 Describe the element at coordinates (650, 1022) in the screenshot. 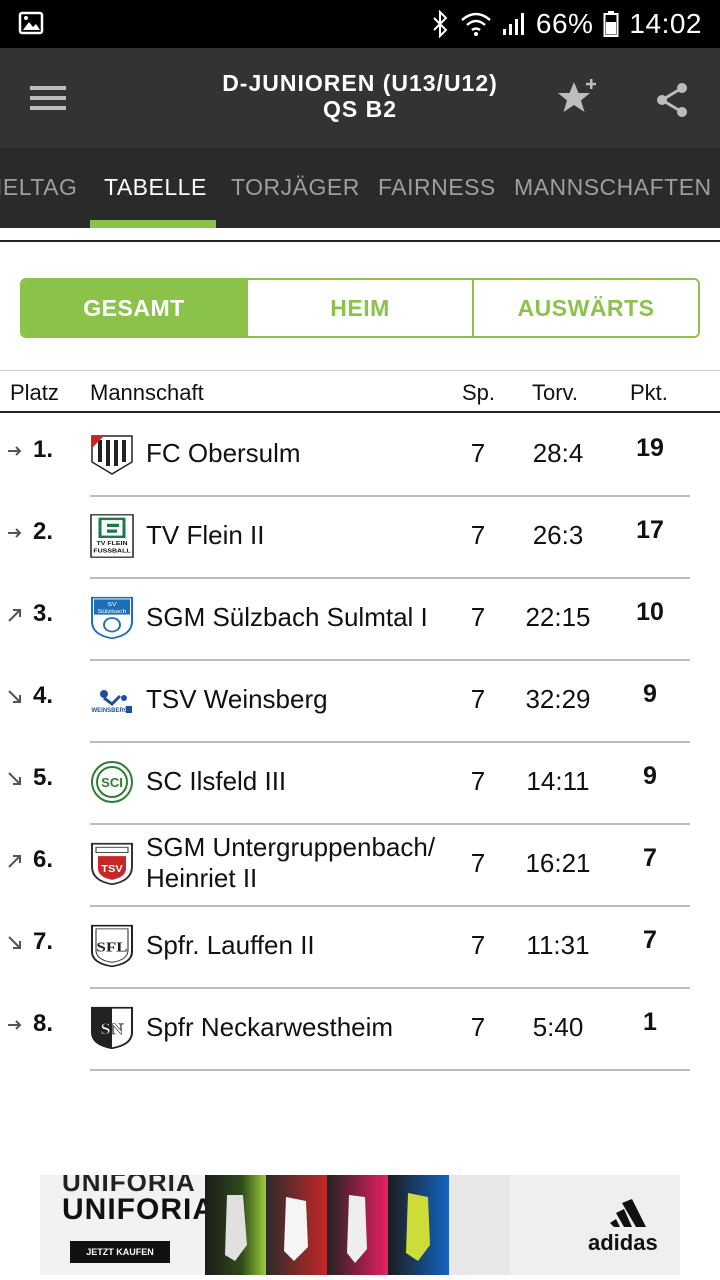

I see `points: 1` at that location.